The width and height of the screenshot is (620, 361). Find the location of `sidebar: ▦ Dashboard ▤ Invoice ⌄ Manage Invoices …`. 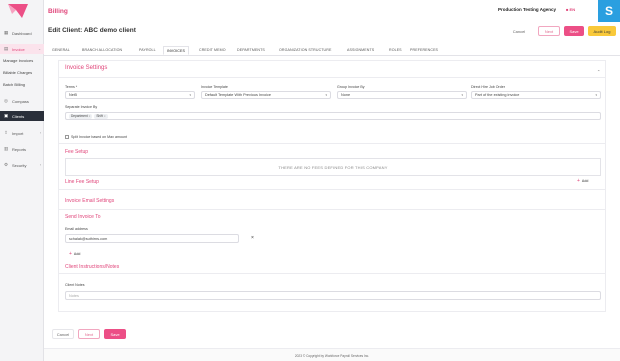

sidebar: ▦ Dashboard ▤ Invoice ⌄ Manage Invoices … is located at coordinates (22, 180).